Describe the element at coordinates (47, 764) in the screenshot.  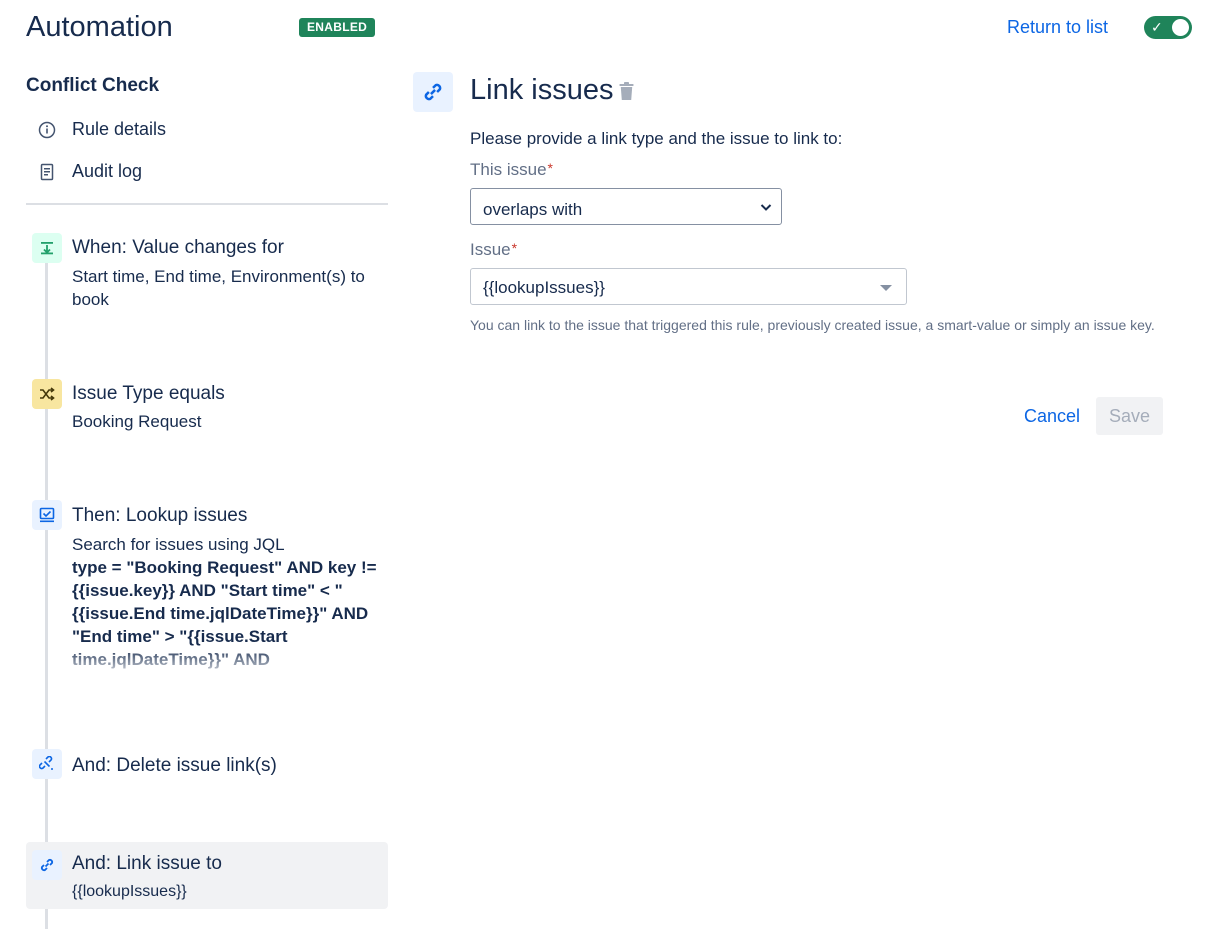
I see `unlink-icon` at that location.